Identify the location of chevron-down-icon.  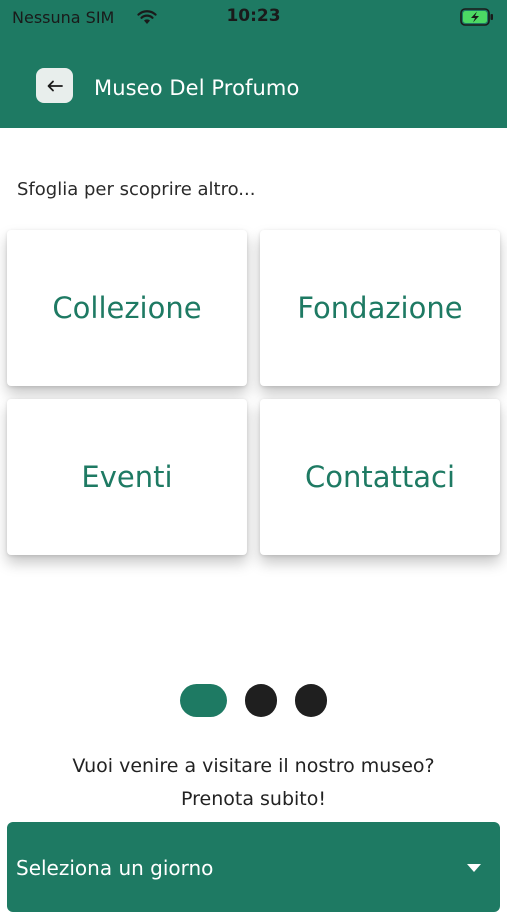
(474, 868).